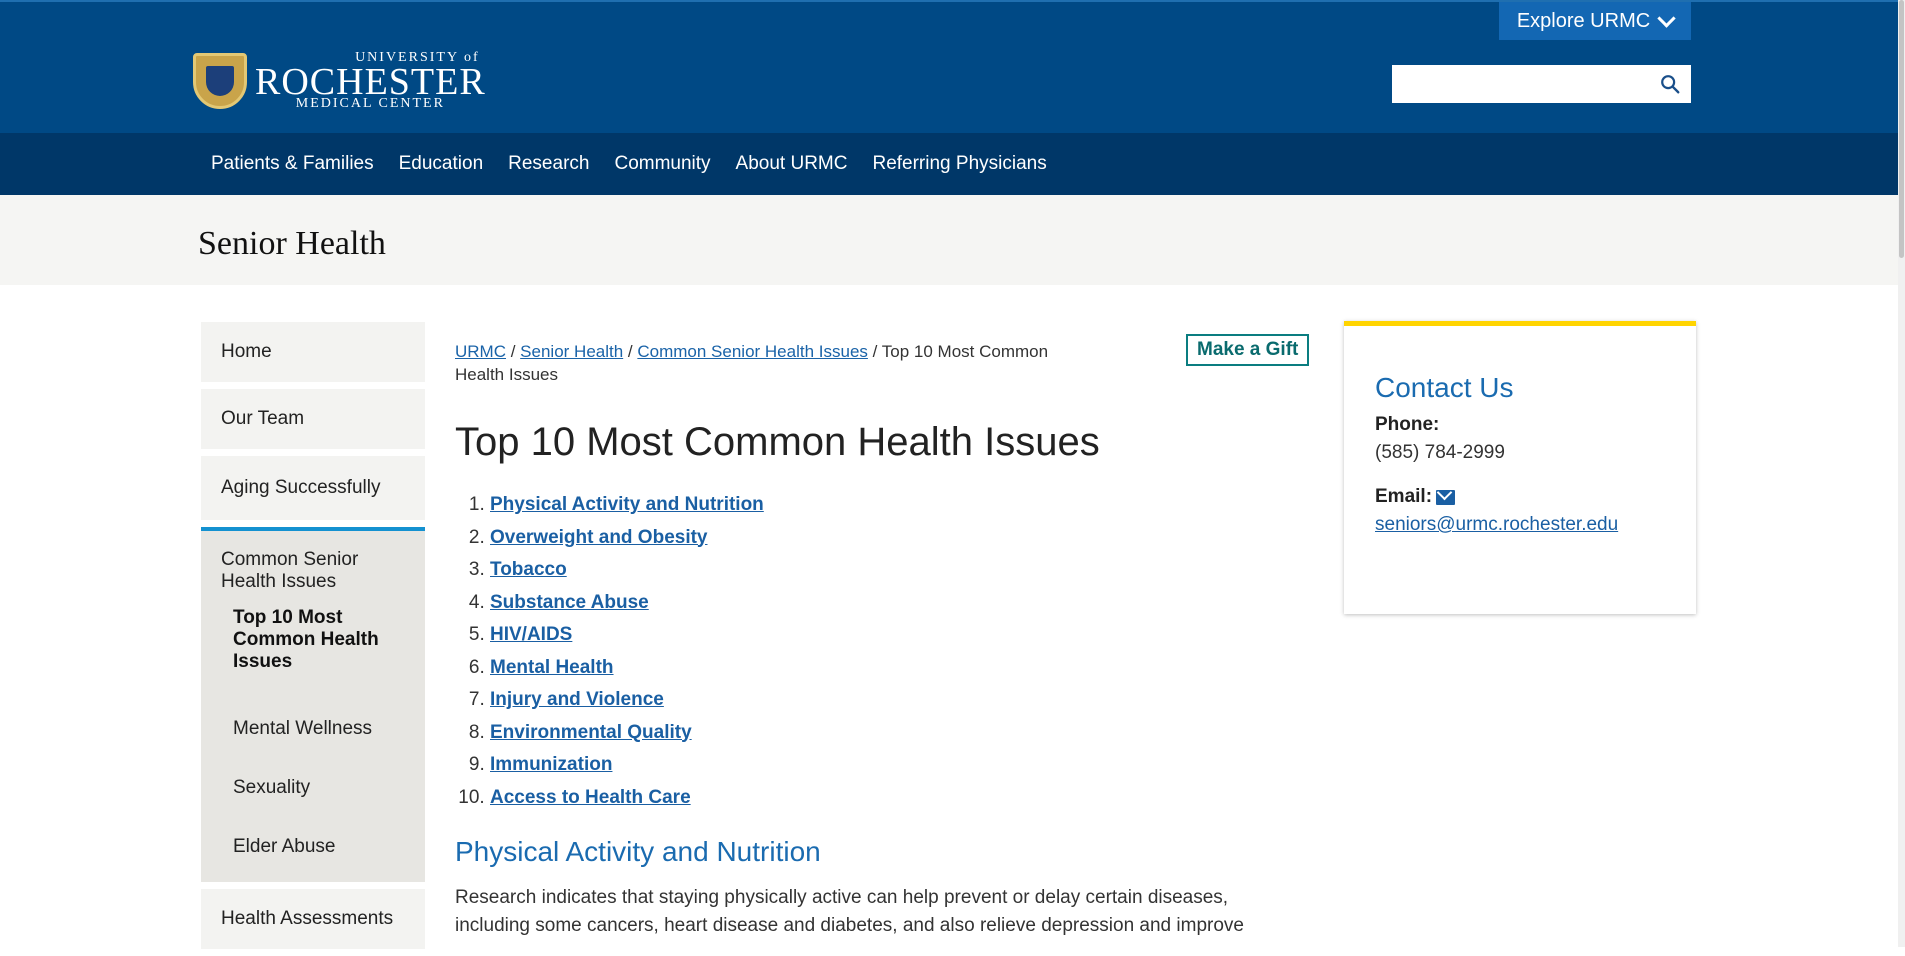  Describe the element at coordinates (1670, 84) in the screenshot. I see `search-icon` at that location.